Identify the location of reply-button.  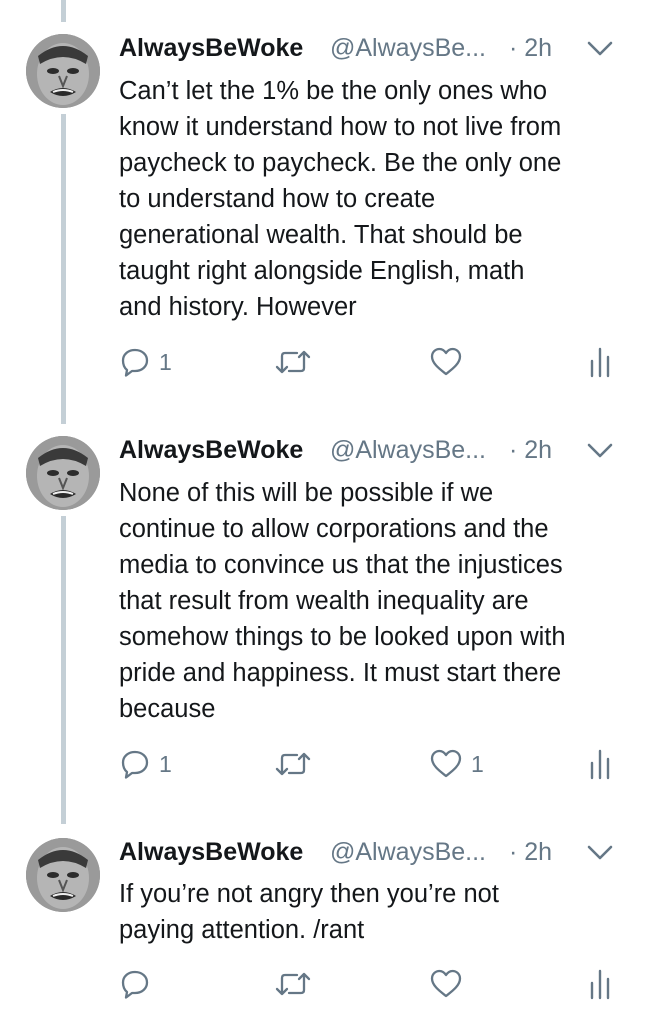
(139, 984).